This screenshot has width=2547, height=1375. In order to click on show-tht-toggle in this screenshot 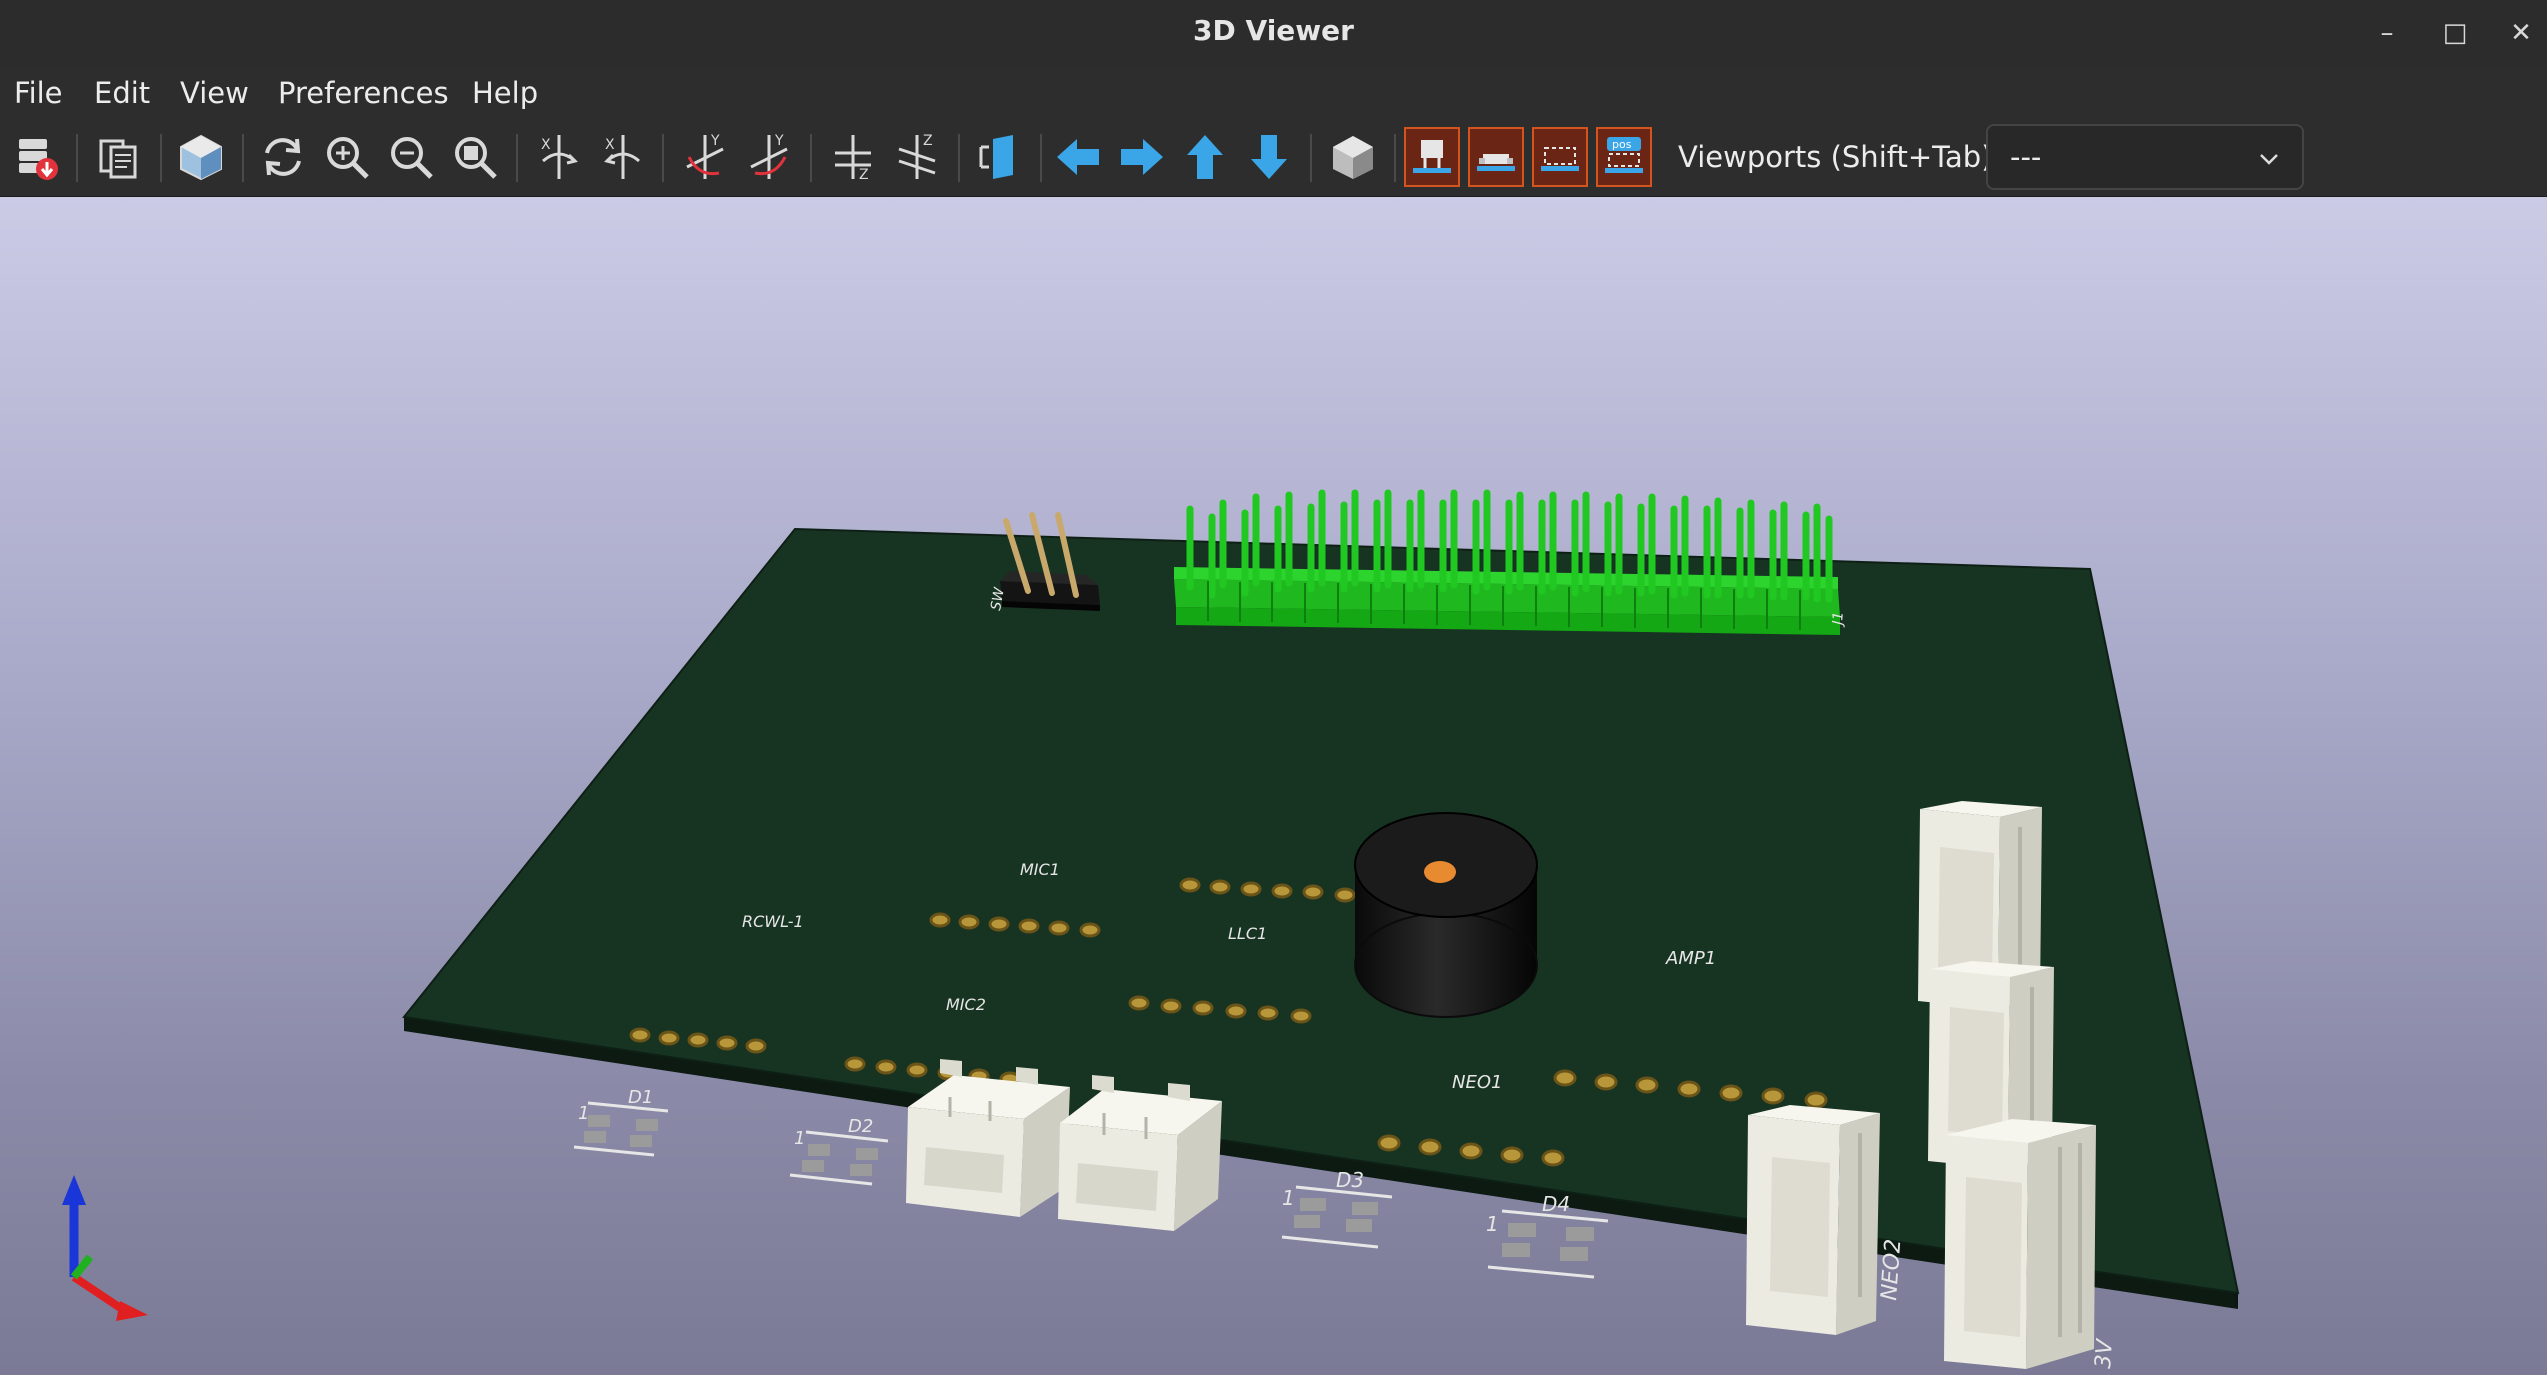, I will do `click(1432, 157)`.